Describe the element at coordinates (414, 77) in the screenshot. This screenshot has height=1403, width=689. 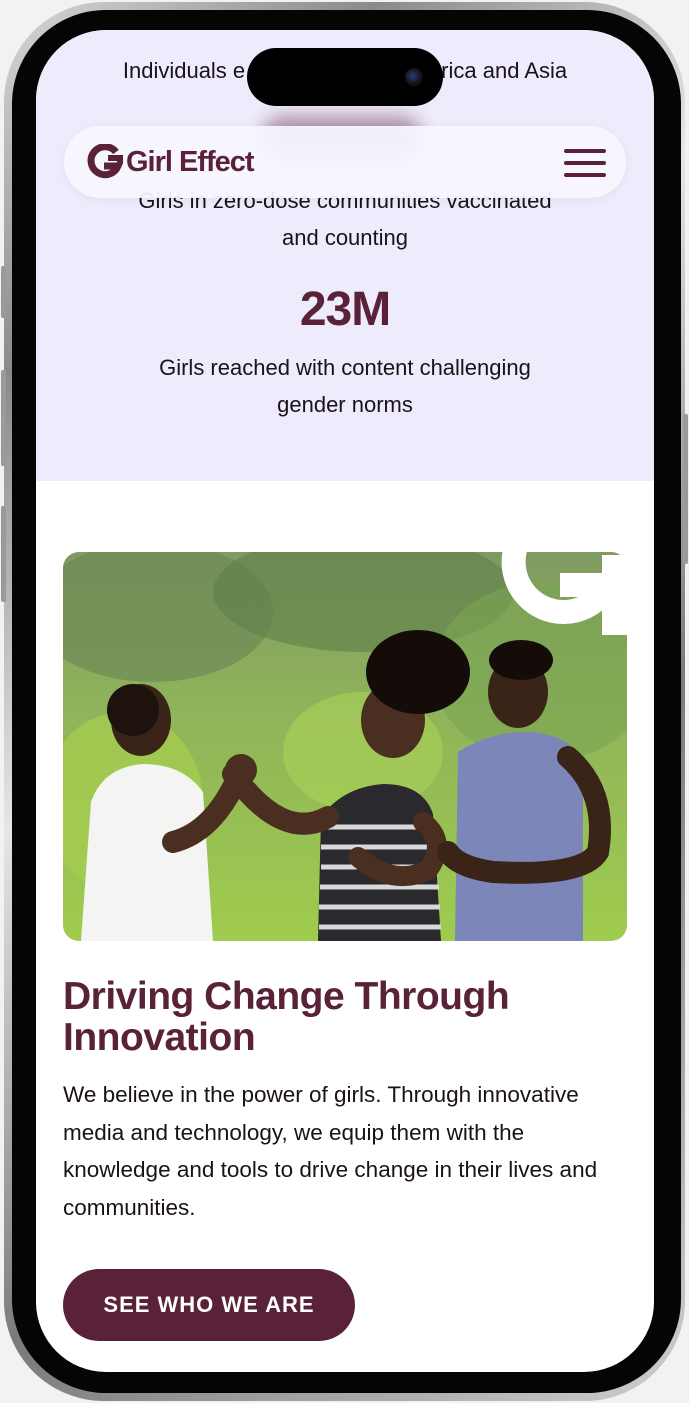
I see `front-camera-icon` at that location.